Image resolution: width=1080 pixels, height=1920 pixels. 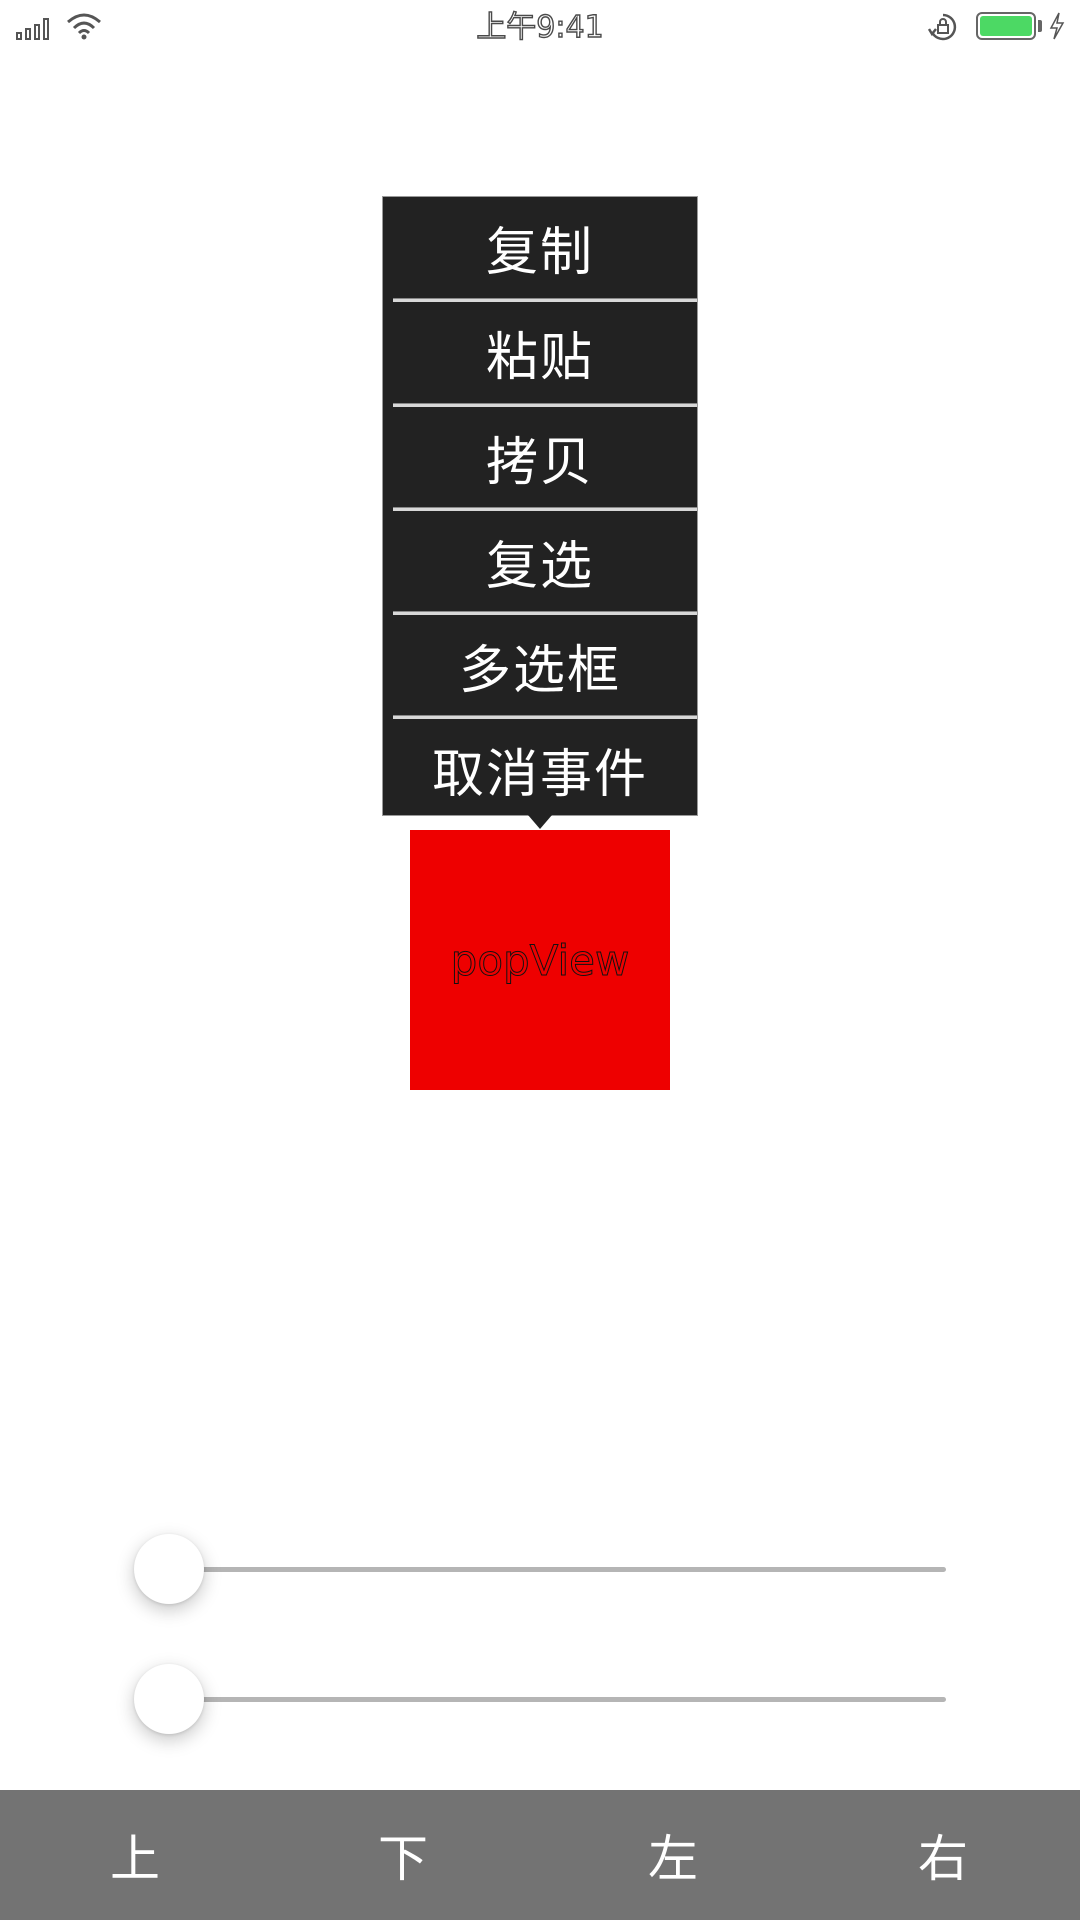 What do you see at coordinates (540, 665) in the screenshot?
I see `menu-item-checkbox: 多选框` at bounding box center [540, 665].